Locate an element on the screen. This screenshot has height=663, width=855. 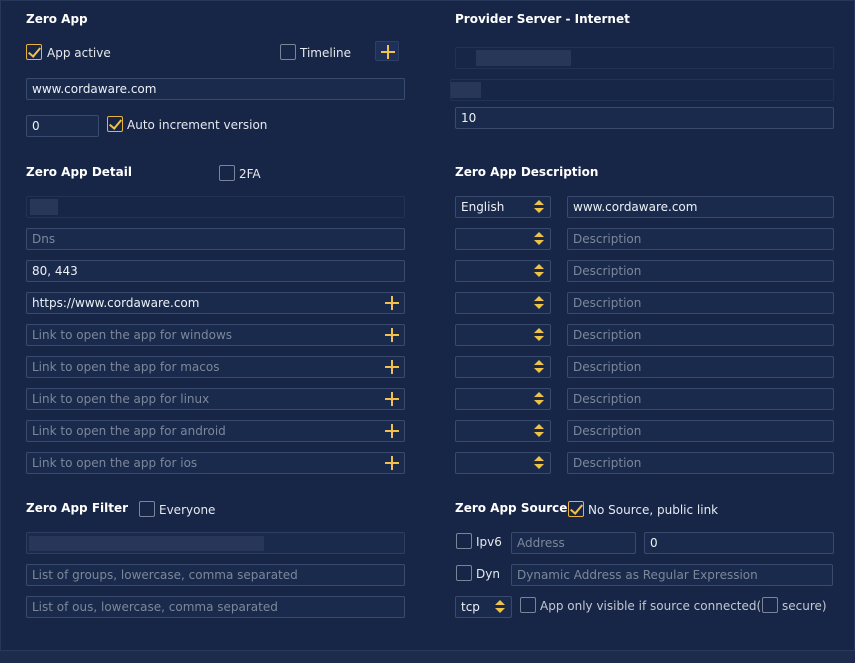
twofa-label: 2FA is located at coordinates (250, 174).